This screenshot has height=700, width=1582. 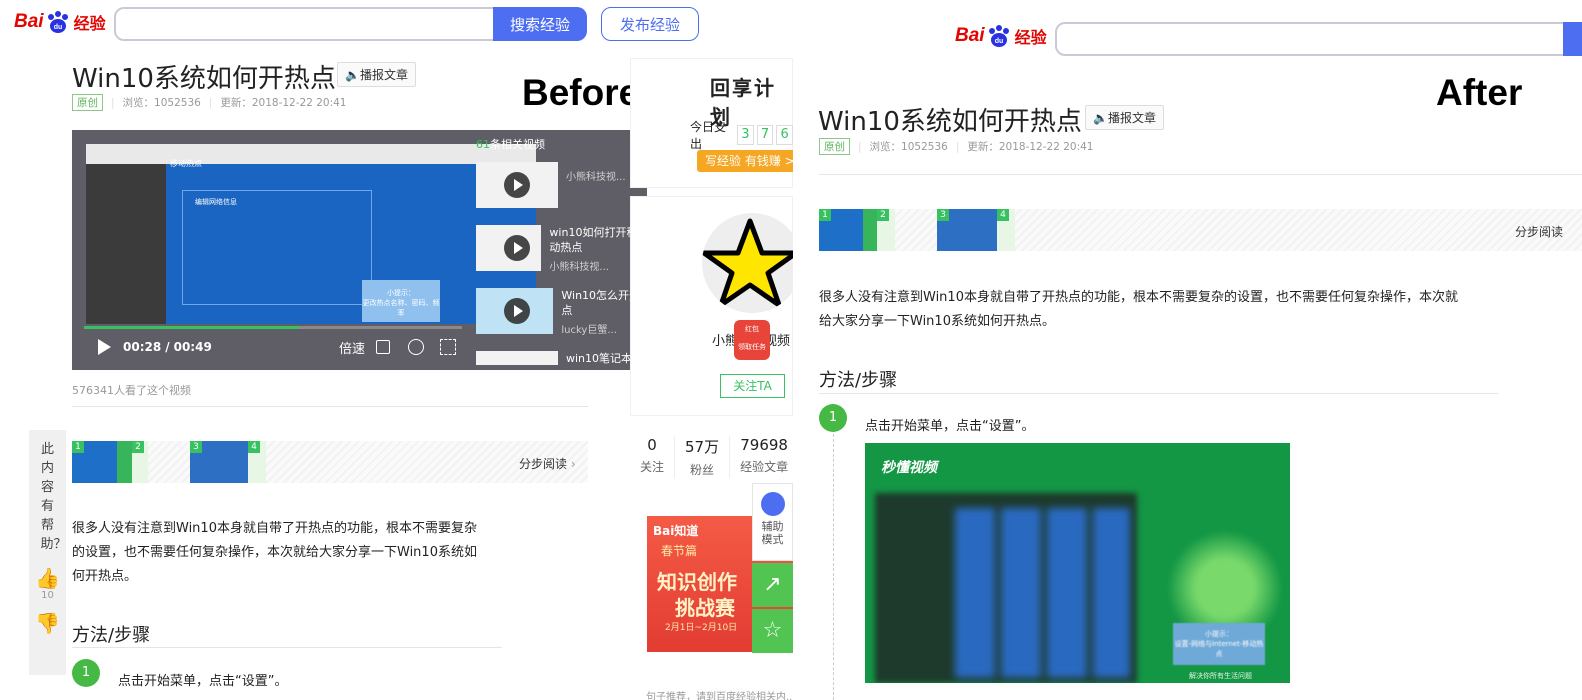 What do you see at coordinates (1003, 215) in the screenshot?
I see `step-thumbnail-number: 4` at bounding box center [1003, 215].